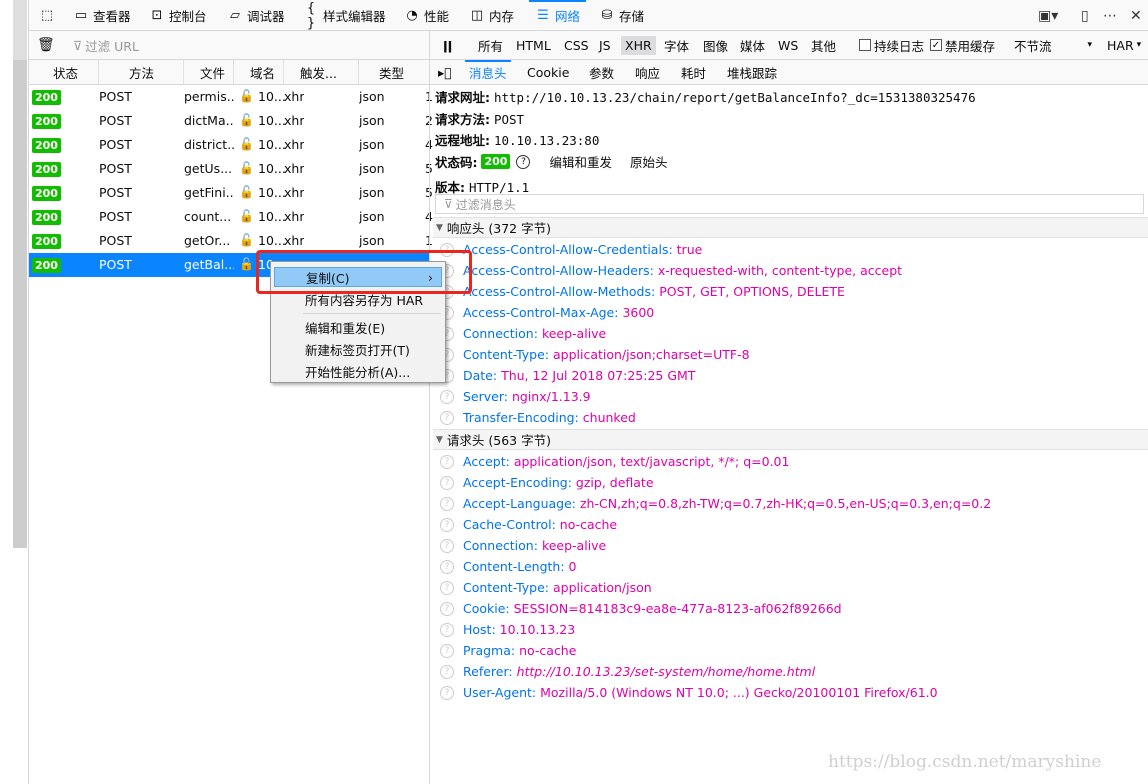 This screenshot has width=1148, height=784. Describe the element at coordinates (46, 45) in the screenshot. I see `clear-button: 🗑` at that location.